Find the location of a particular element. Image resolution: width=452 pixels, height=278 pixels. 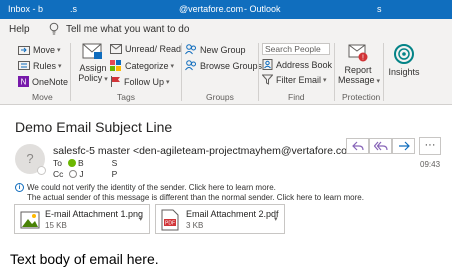

attachment-size: 15 KB is located at coordinates (56, 225).